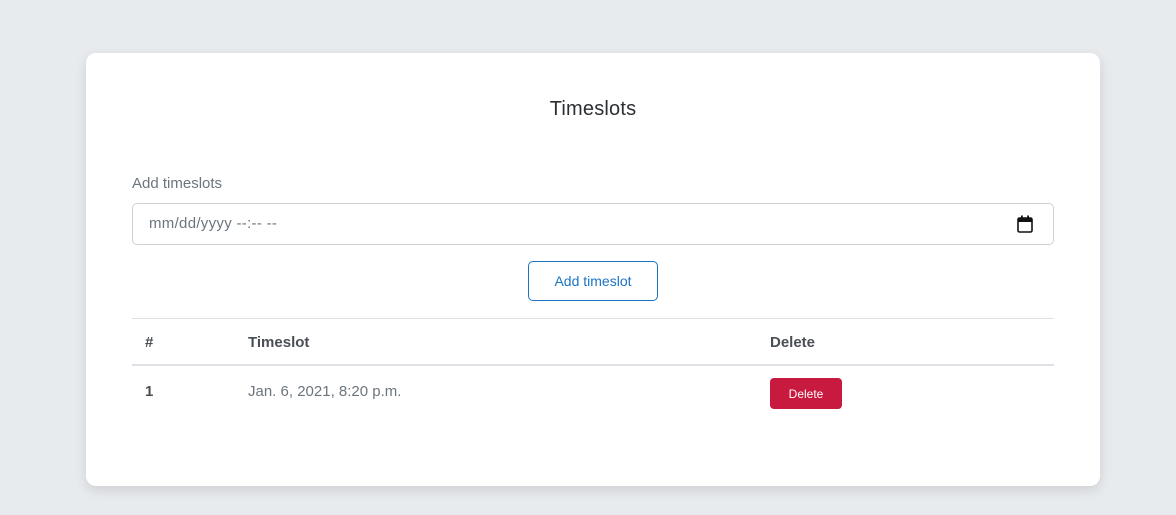  I want to click on datetime-input: mm/dd/yyyy --:-- --, so click(593, 224).